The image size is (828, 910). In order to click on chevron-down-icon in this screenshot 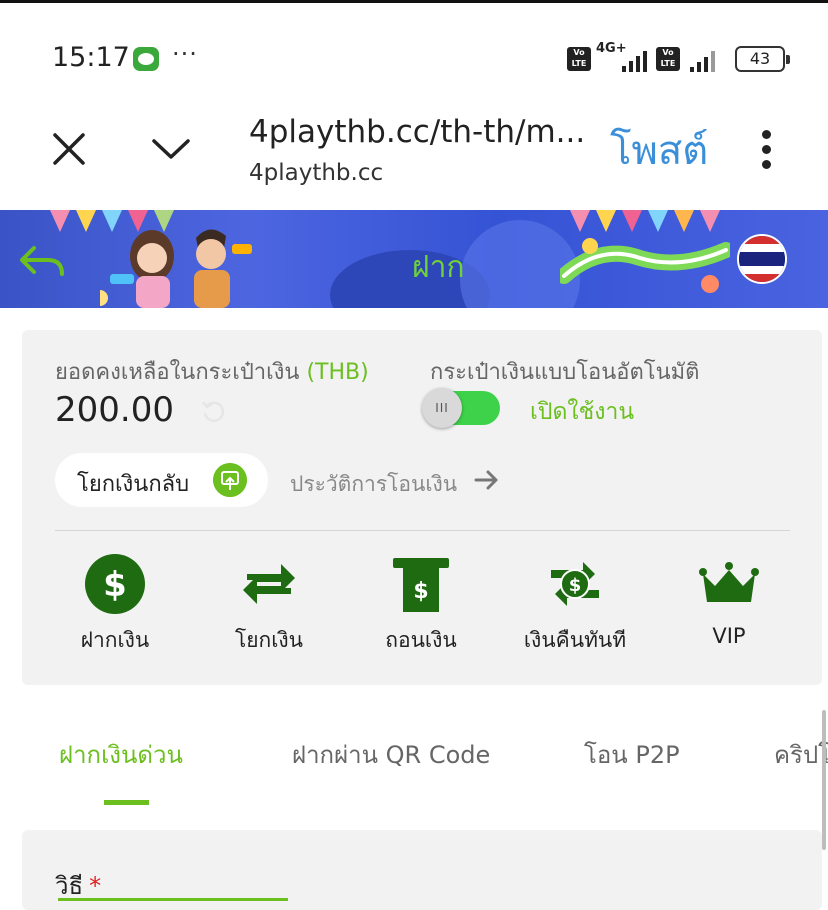, I will do `click(171, 149)`.